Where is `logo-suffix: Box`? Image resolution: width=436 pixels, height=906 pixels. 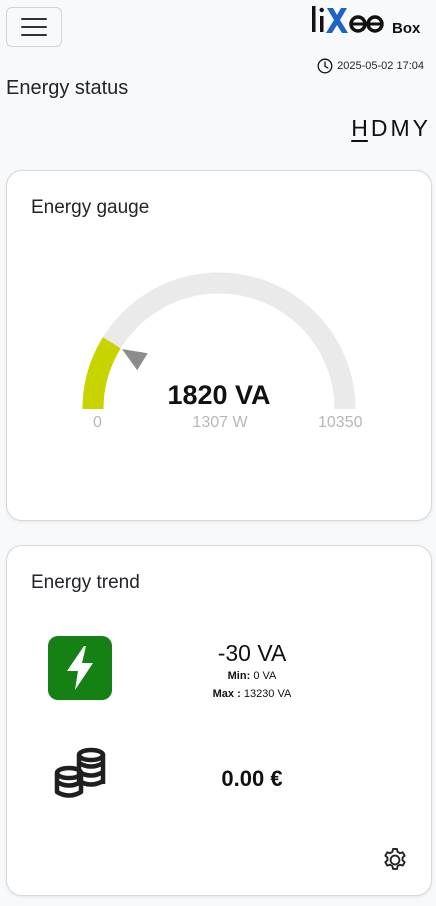
logo-suffix: Box is located at coordinates (406, 28).